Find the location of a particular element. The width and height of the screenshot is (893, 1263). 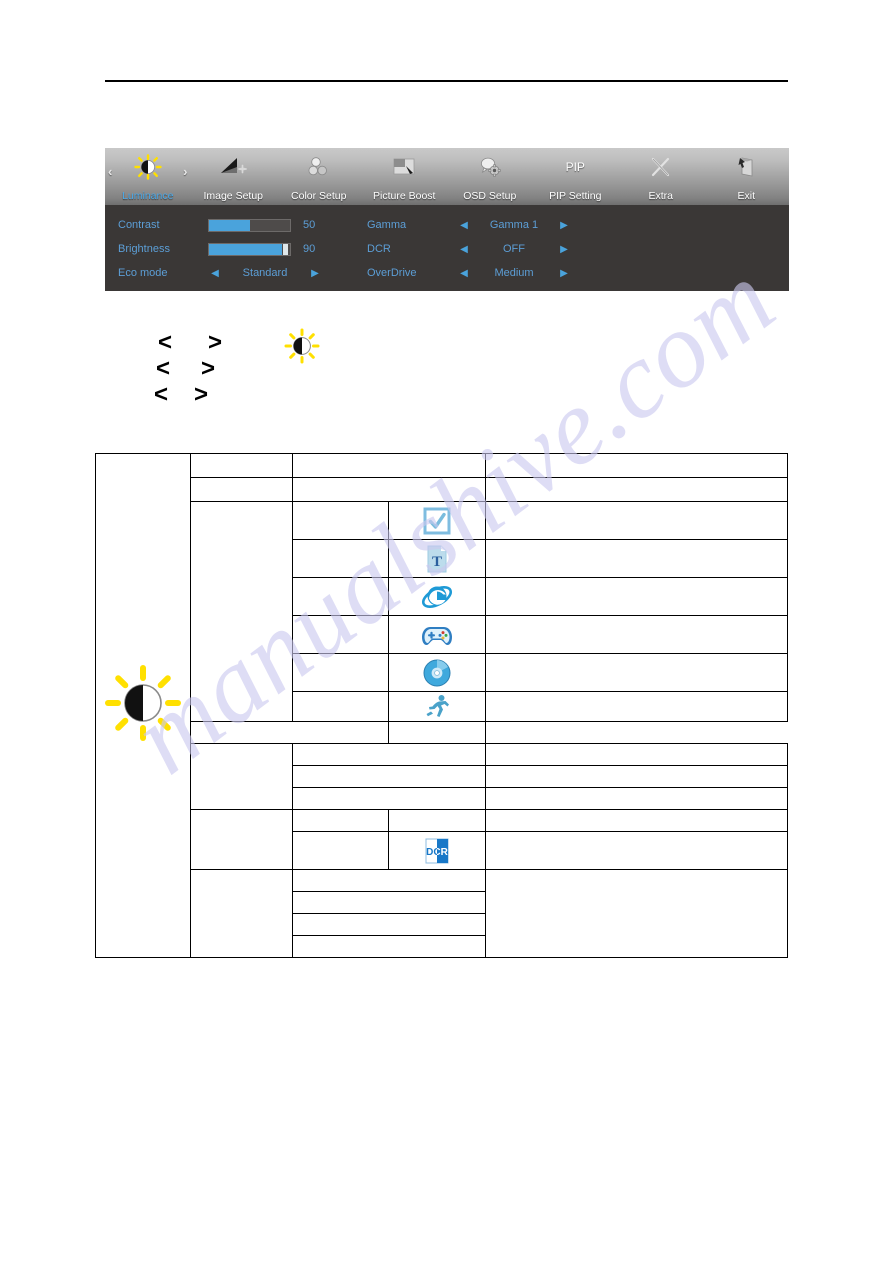

osd-tab-label: Color Setup is located at coordinates (319, 196).